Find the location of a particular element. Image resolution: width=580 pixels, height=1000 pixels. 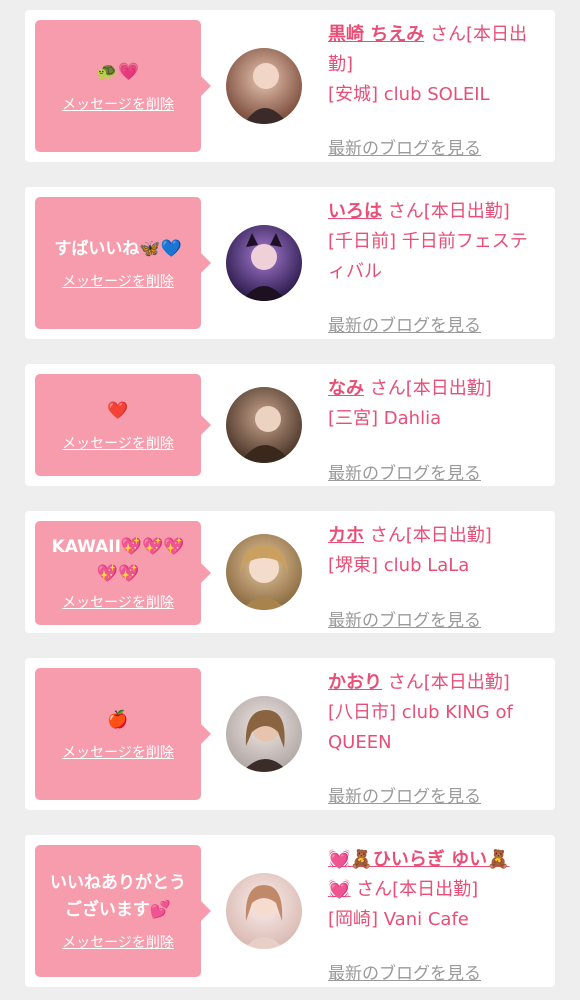

cast-info: いろは さん[本日出勤] [千日前] 千日前フェスティバル 最新のブログを見る is located at coordinates (435, 266).